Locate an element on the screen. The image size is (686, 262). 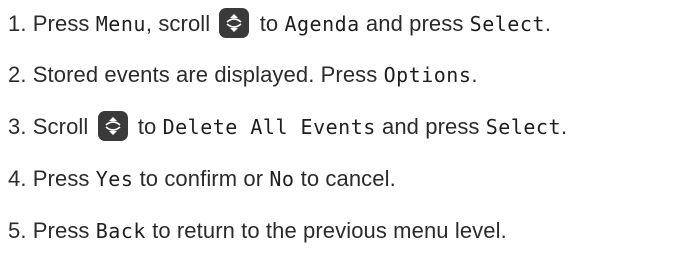
step-number: 5. is located at coordinates (17, 231).